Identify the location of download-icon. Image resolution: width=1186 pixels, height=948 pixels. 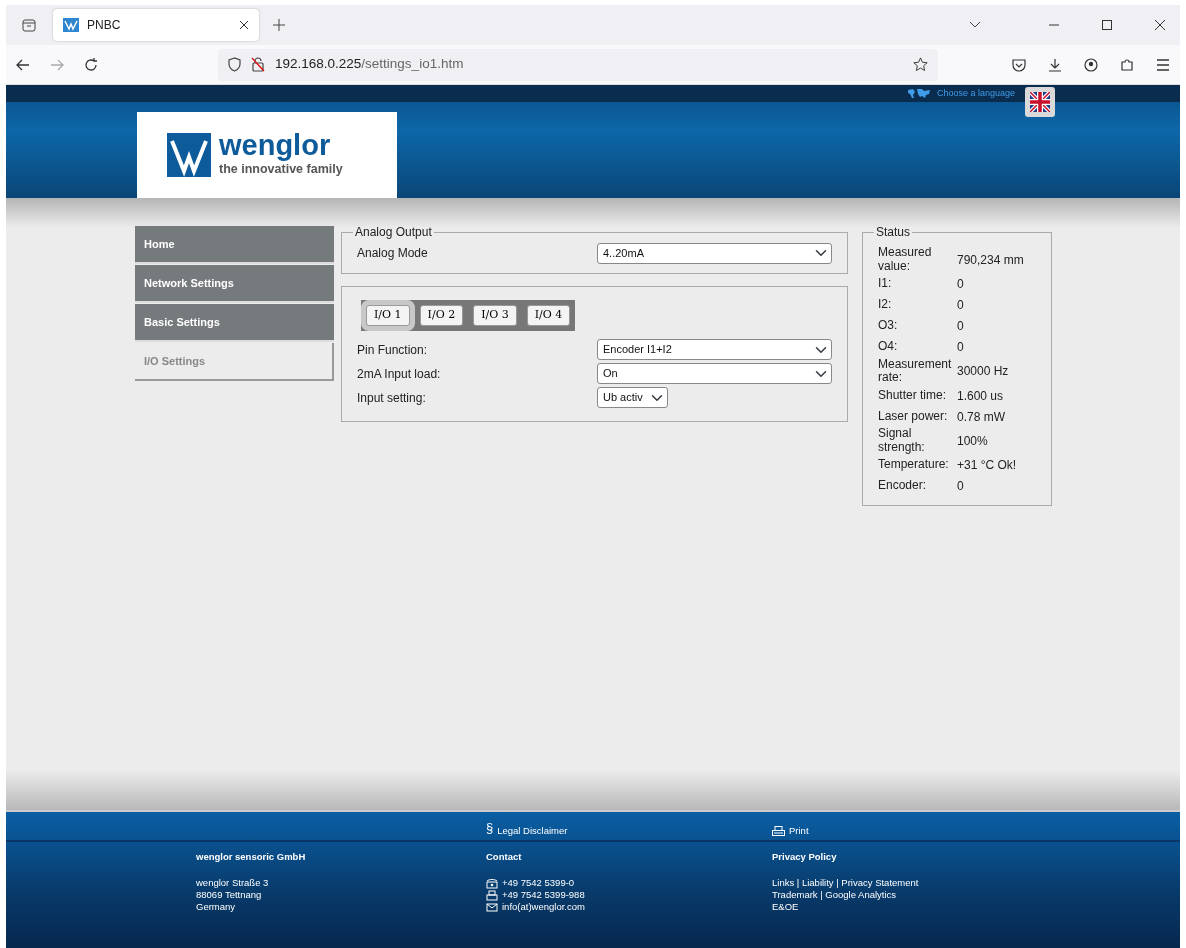
(1055, 64).